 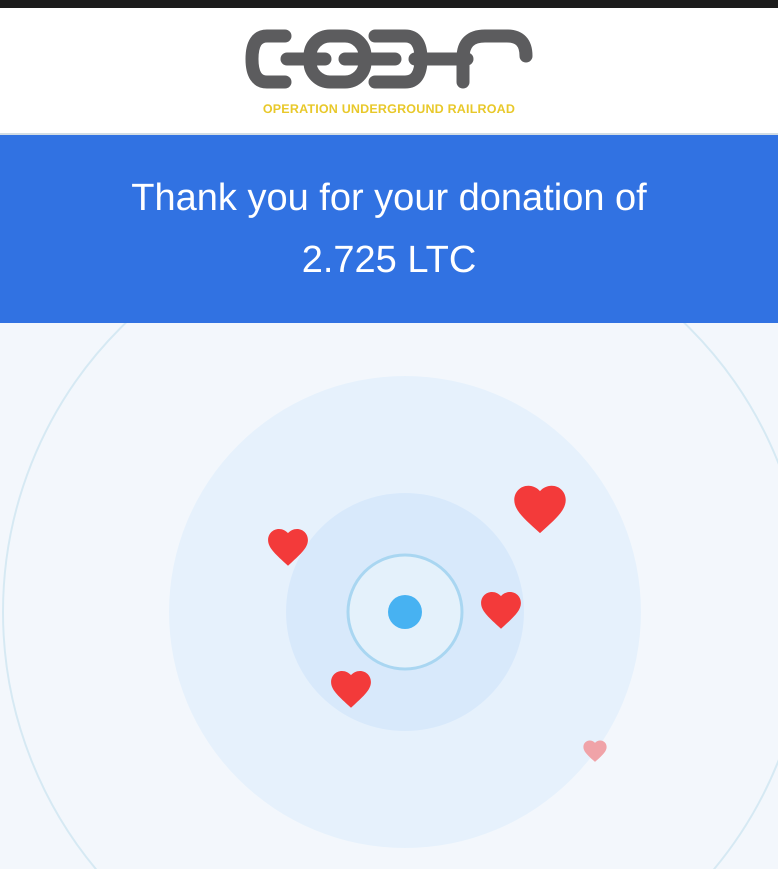 What do you see at coordinates (389, 59) in the screenshot?
I see `logo-icon` at bounding box center [389, 59].